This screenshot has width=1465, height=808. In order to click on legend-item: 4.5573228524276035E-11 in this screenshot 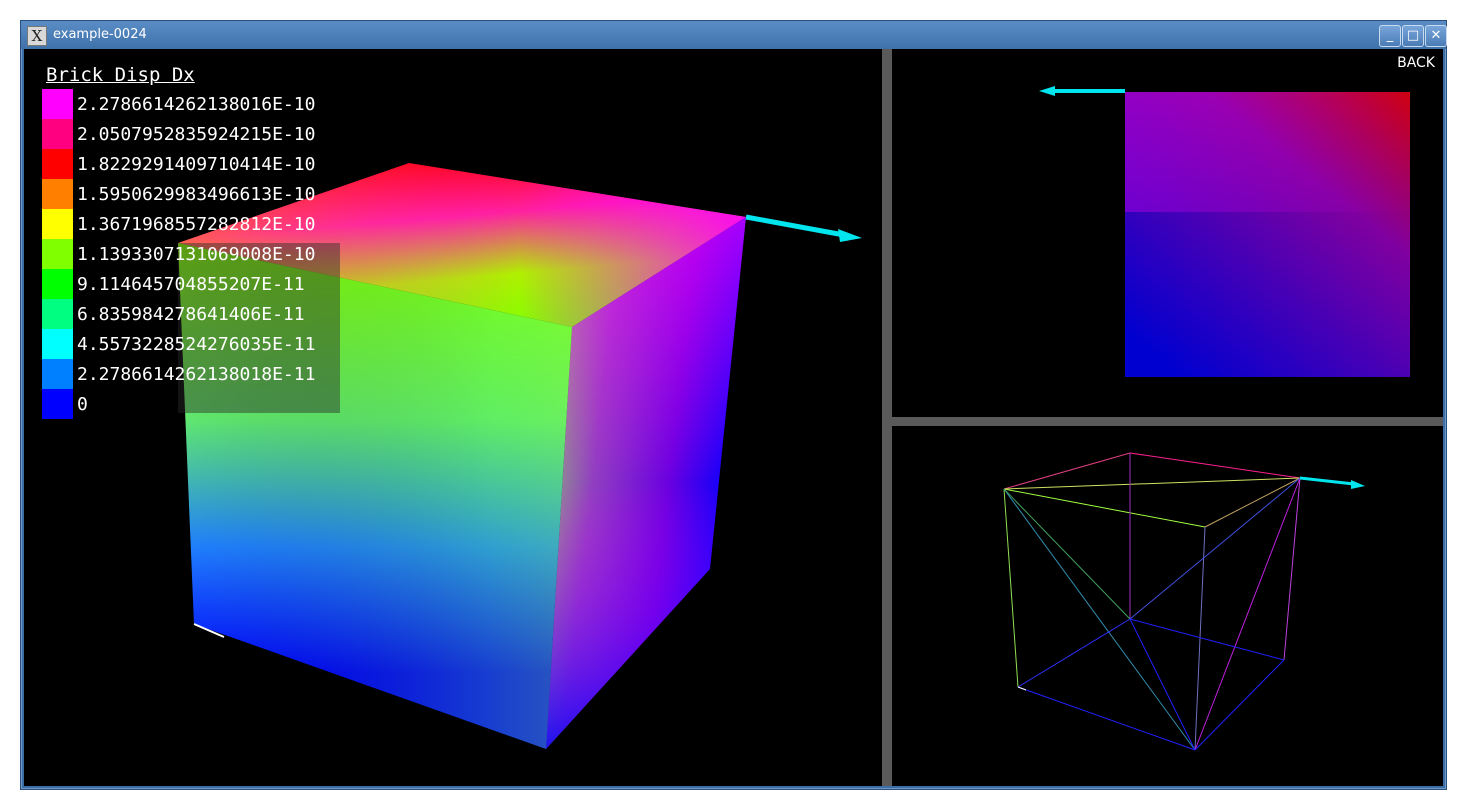, I will do `click(178, 344)`.